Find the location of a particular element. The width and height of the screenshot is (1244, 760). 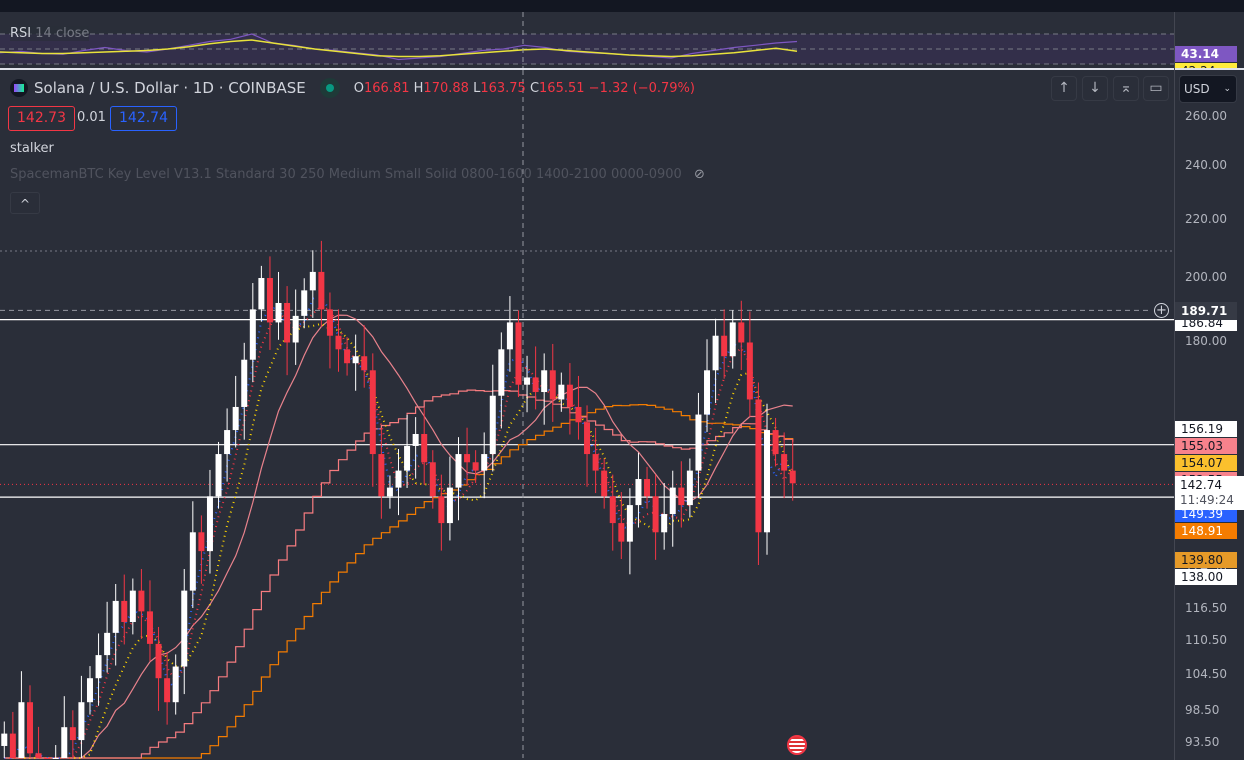

market-status-icon is located at coordinates (329, 88).